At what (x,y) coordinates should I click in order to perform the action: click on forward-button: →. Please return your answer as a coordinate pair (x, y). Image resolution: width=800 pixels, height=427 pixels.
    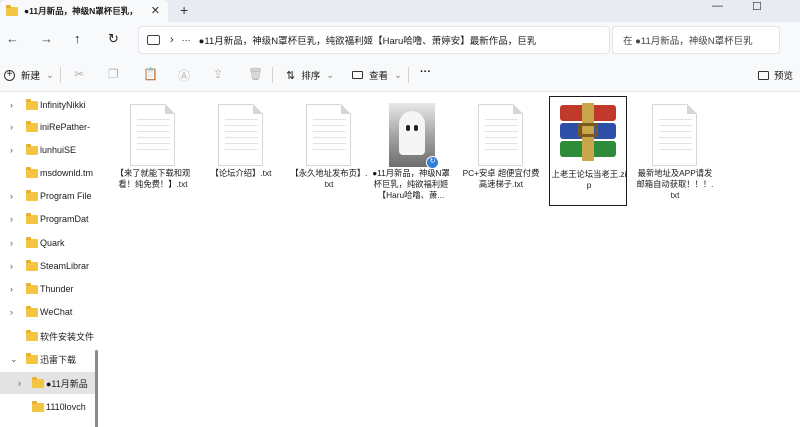
    Looking at the image, I should click on (46, 38).